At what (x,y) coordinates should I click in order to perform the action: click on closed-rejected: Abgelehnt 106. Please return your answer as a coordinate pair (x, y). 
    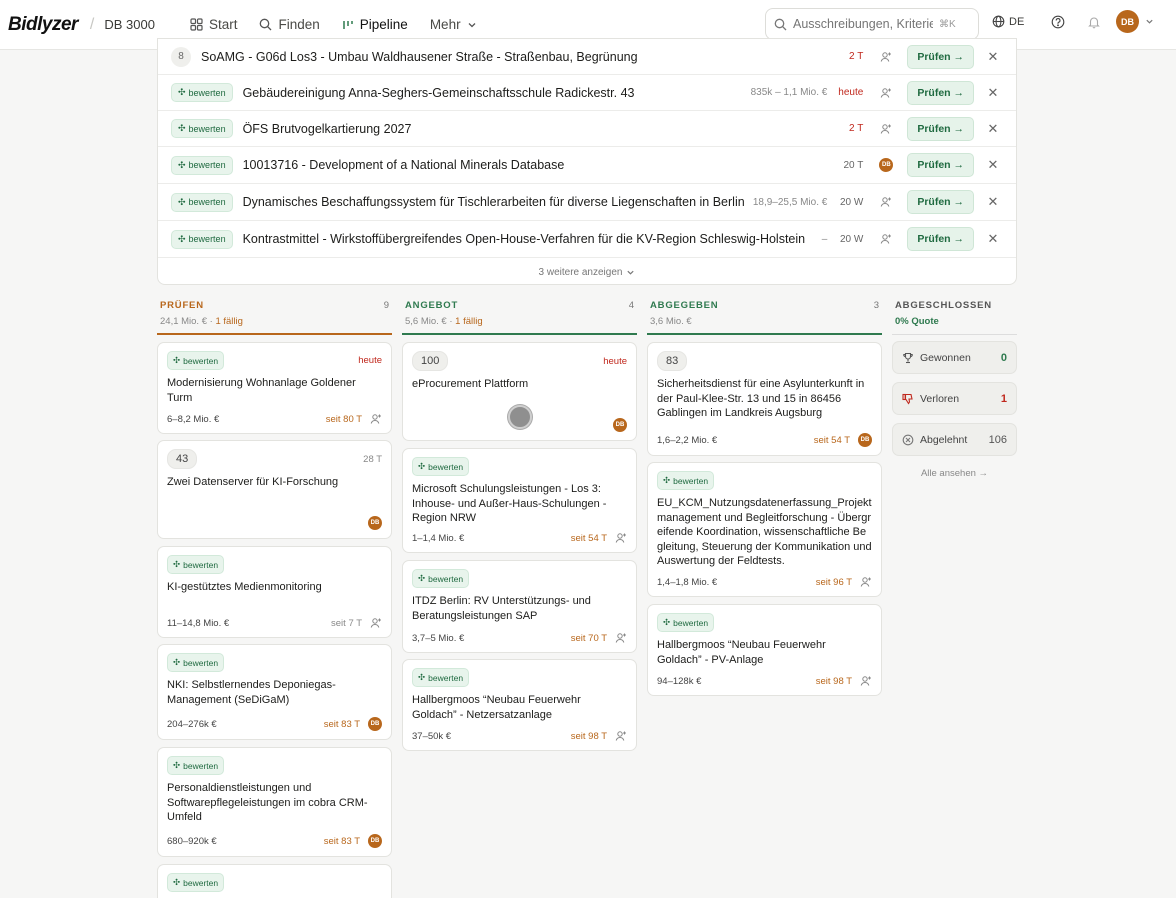
    Looking at the image, I should click on (954, 439).